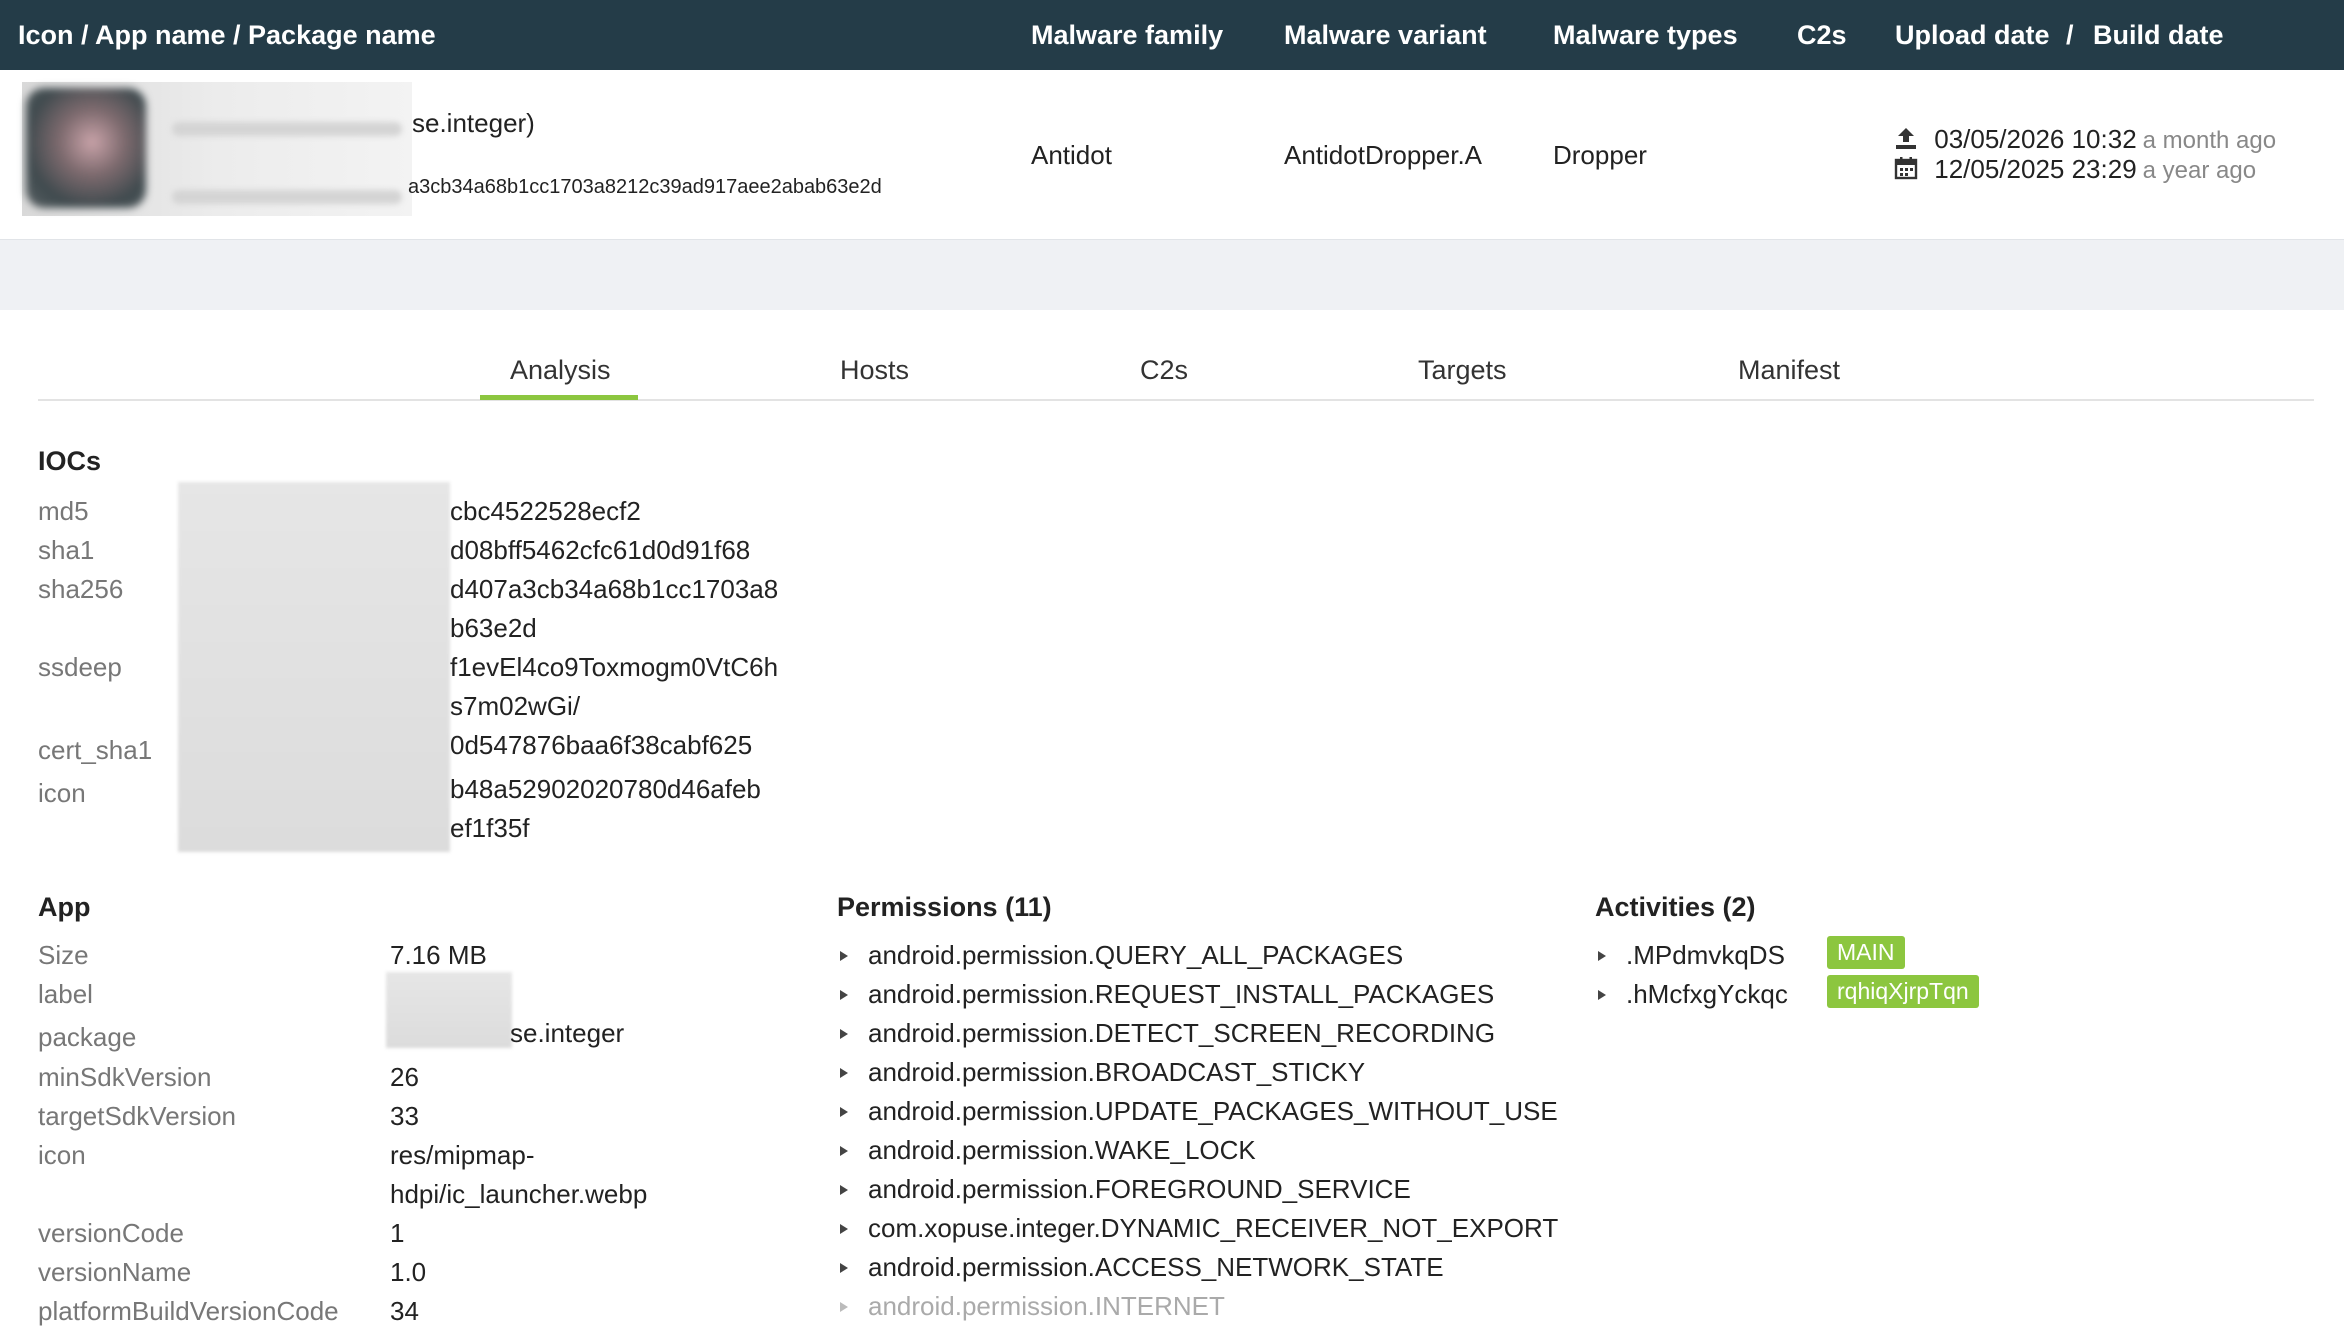 Image resolution: width=2344 pixels, height=1336 pixels. Describe the element at coordinates (2199, 170) in the screenshot. I see `build-date-ago: a year ago` at that location.